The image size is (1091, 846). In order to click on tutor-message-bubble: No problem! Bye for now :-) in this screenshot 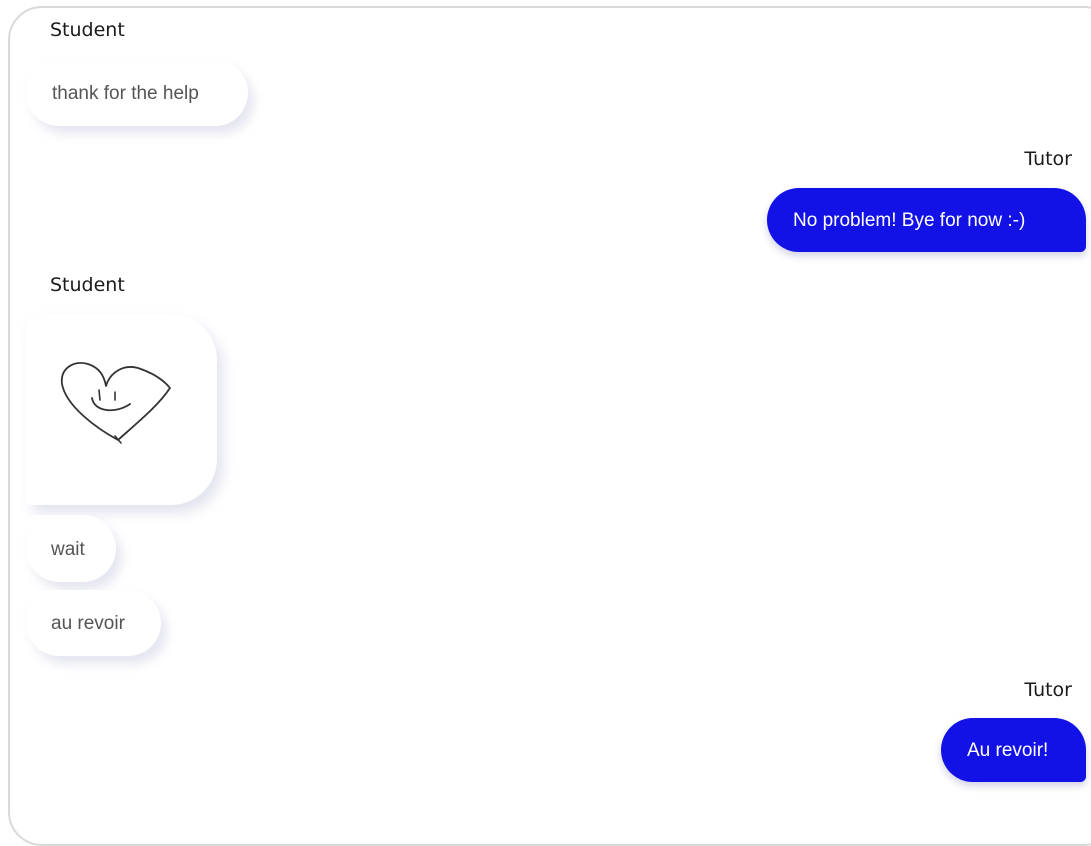, I will do `click(926, 220)`.